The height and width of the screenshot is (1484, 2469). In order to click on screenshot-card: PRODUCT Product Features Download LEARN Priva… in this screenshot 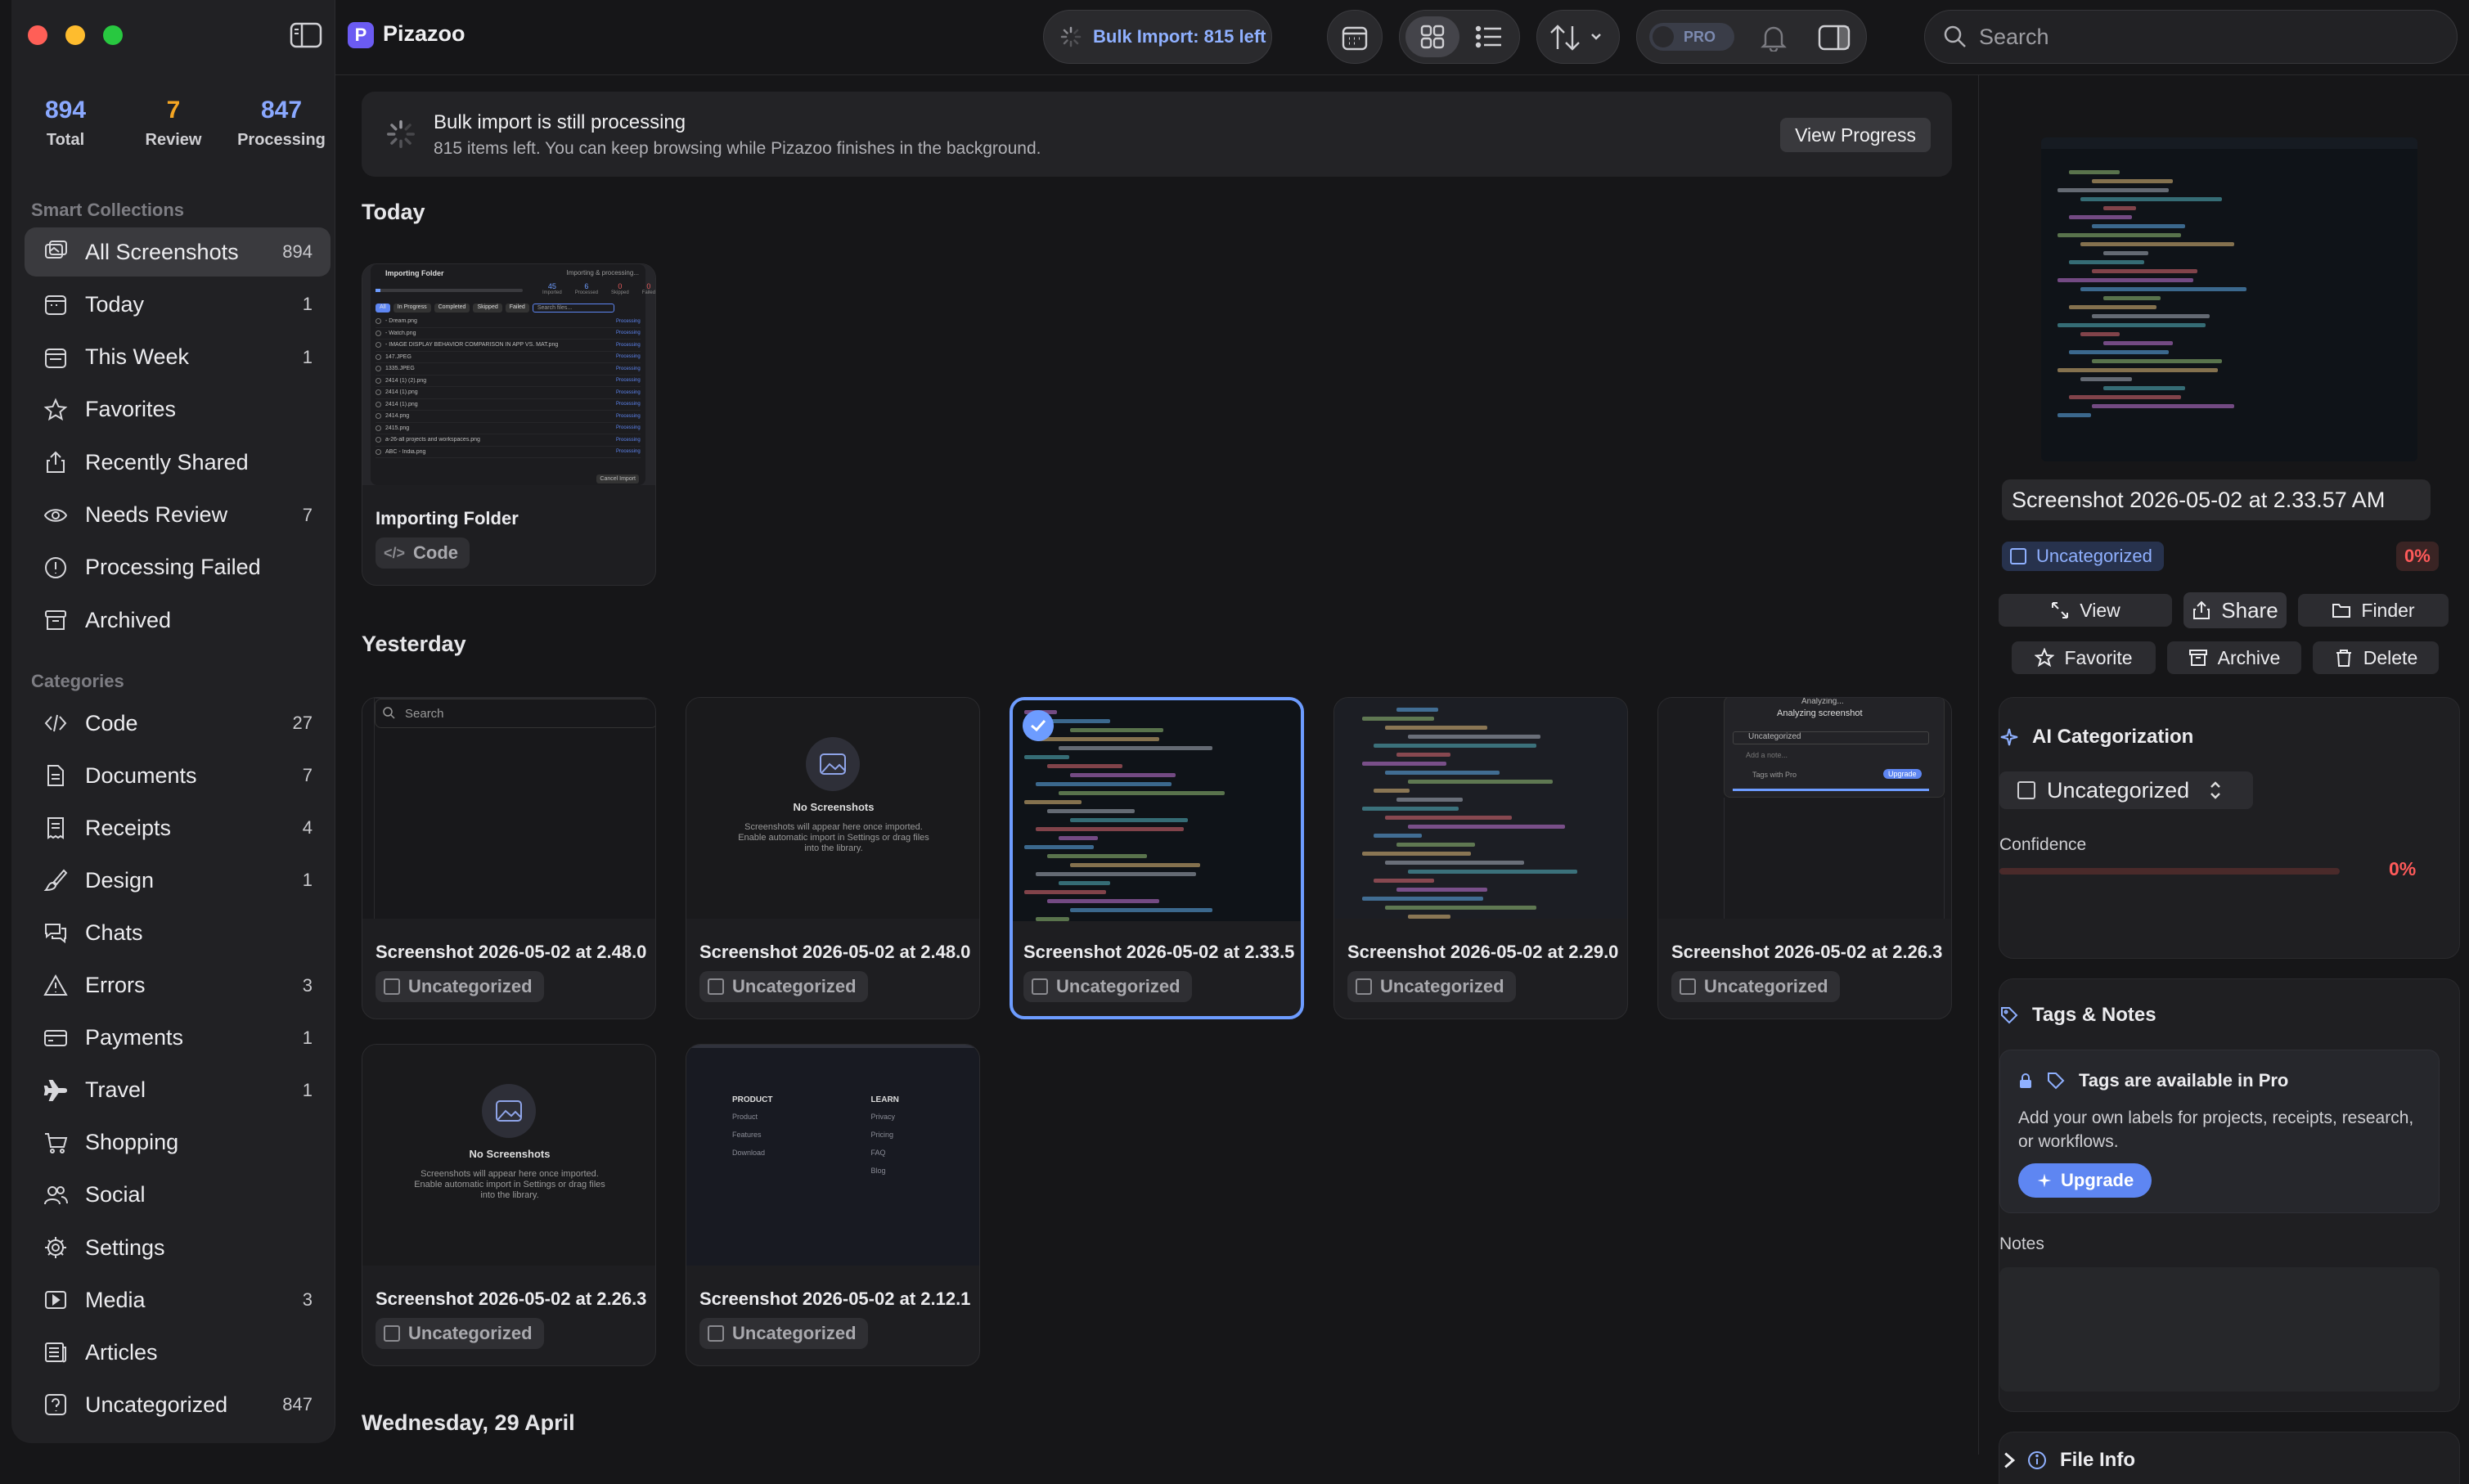, I will do `click(833, 1205)`.